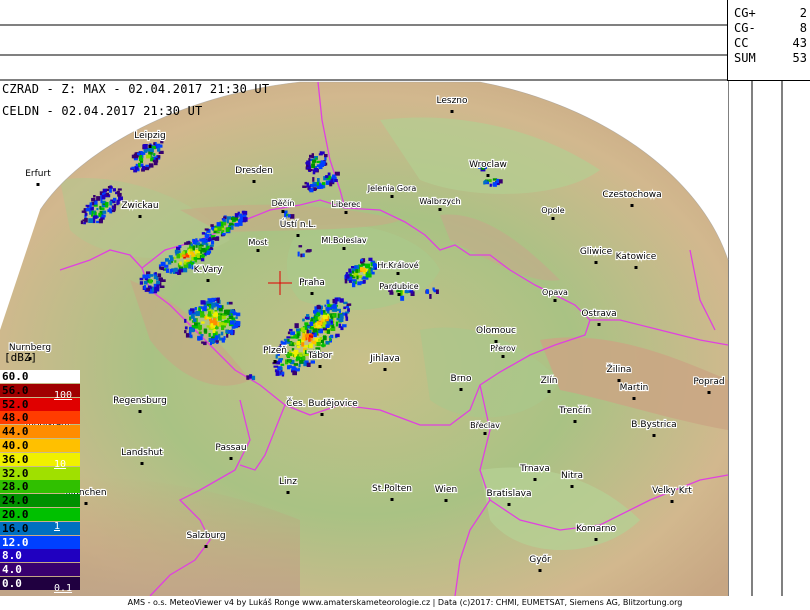 The width and height of the screenshot is (810, 610). I want to click on legend-level: 32.0, so click(40, 473).